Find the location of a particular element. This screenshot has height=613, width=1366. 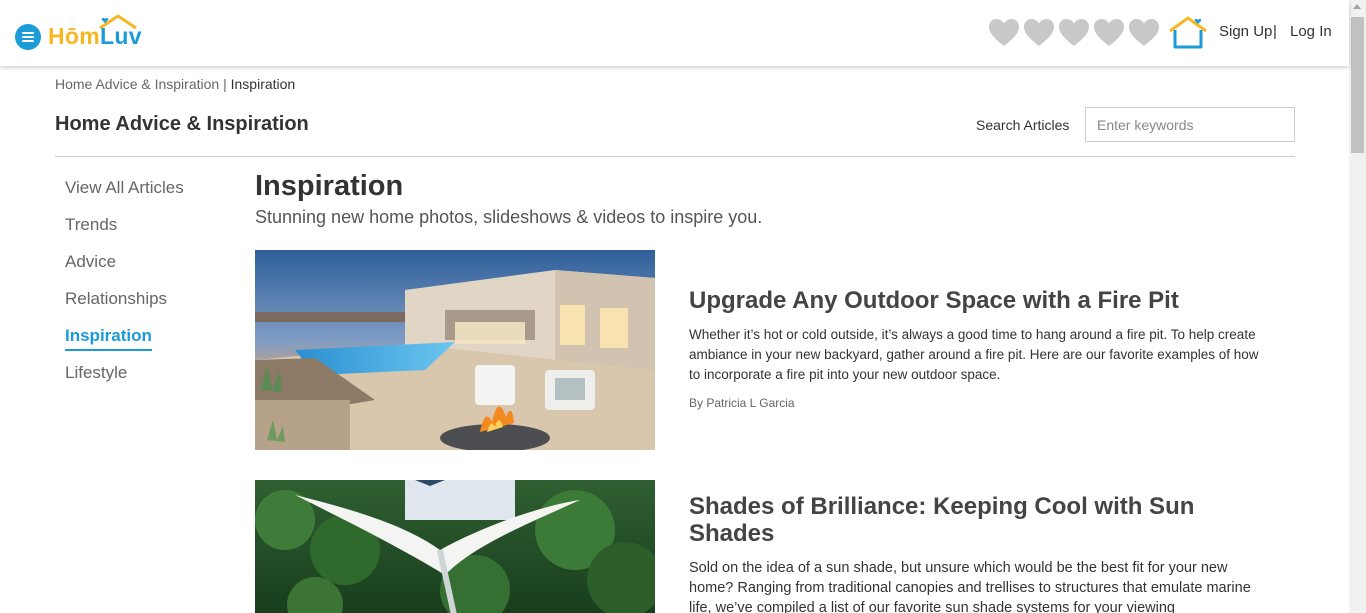

sidebar-item-inspiration: Inspiration is located at coordinates (124, 343).